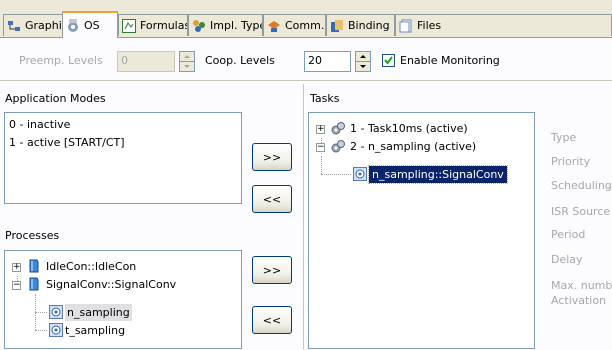 Image resolution: width=612 pixels, height=350 pixels. I want to click on tab-label: Files, so click(429, 25).